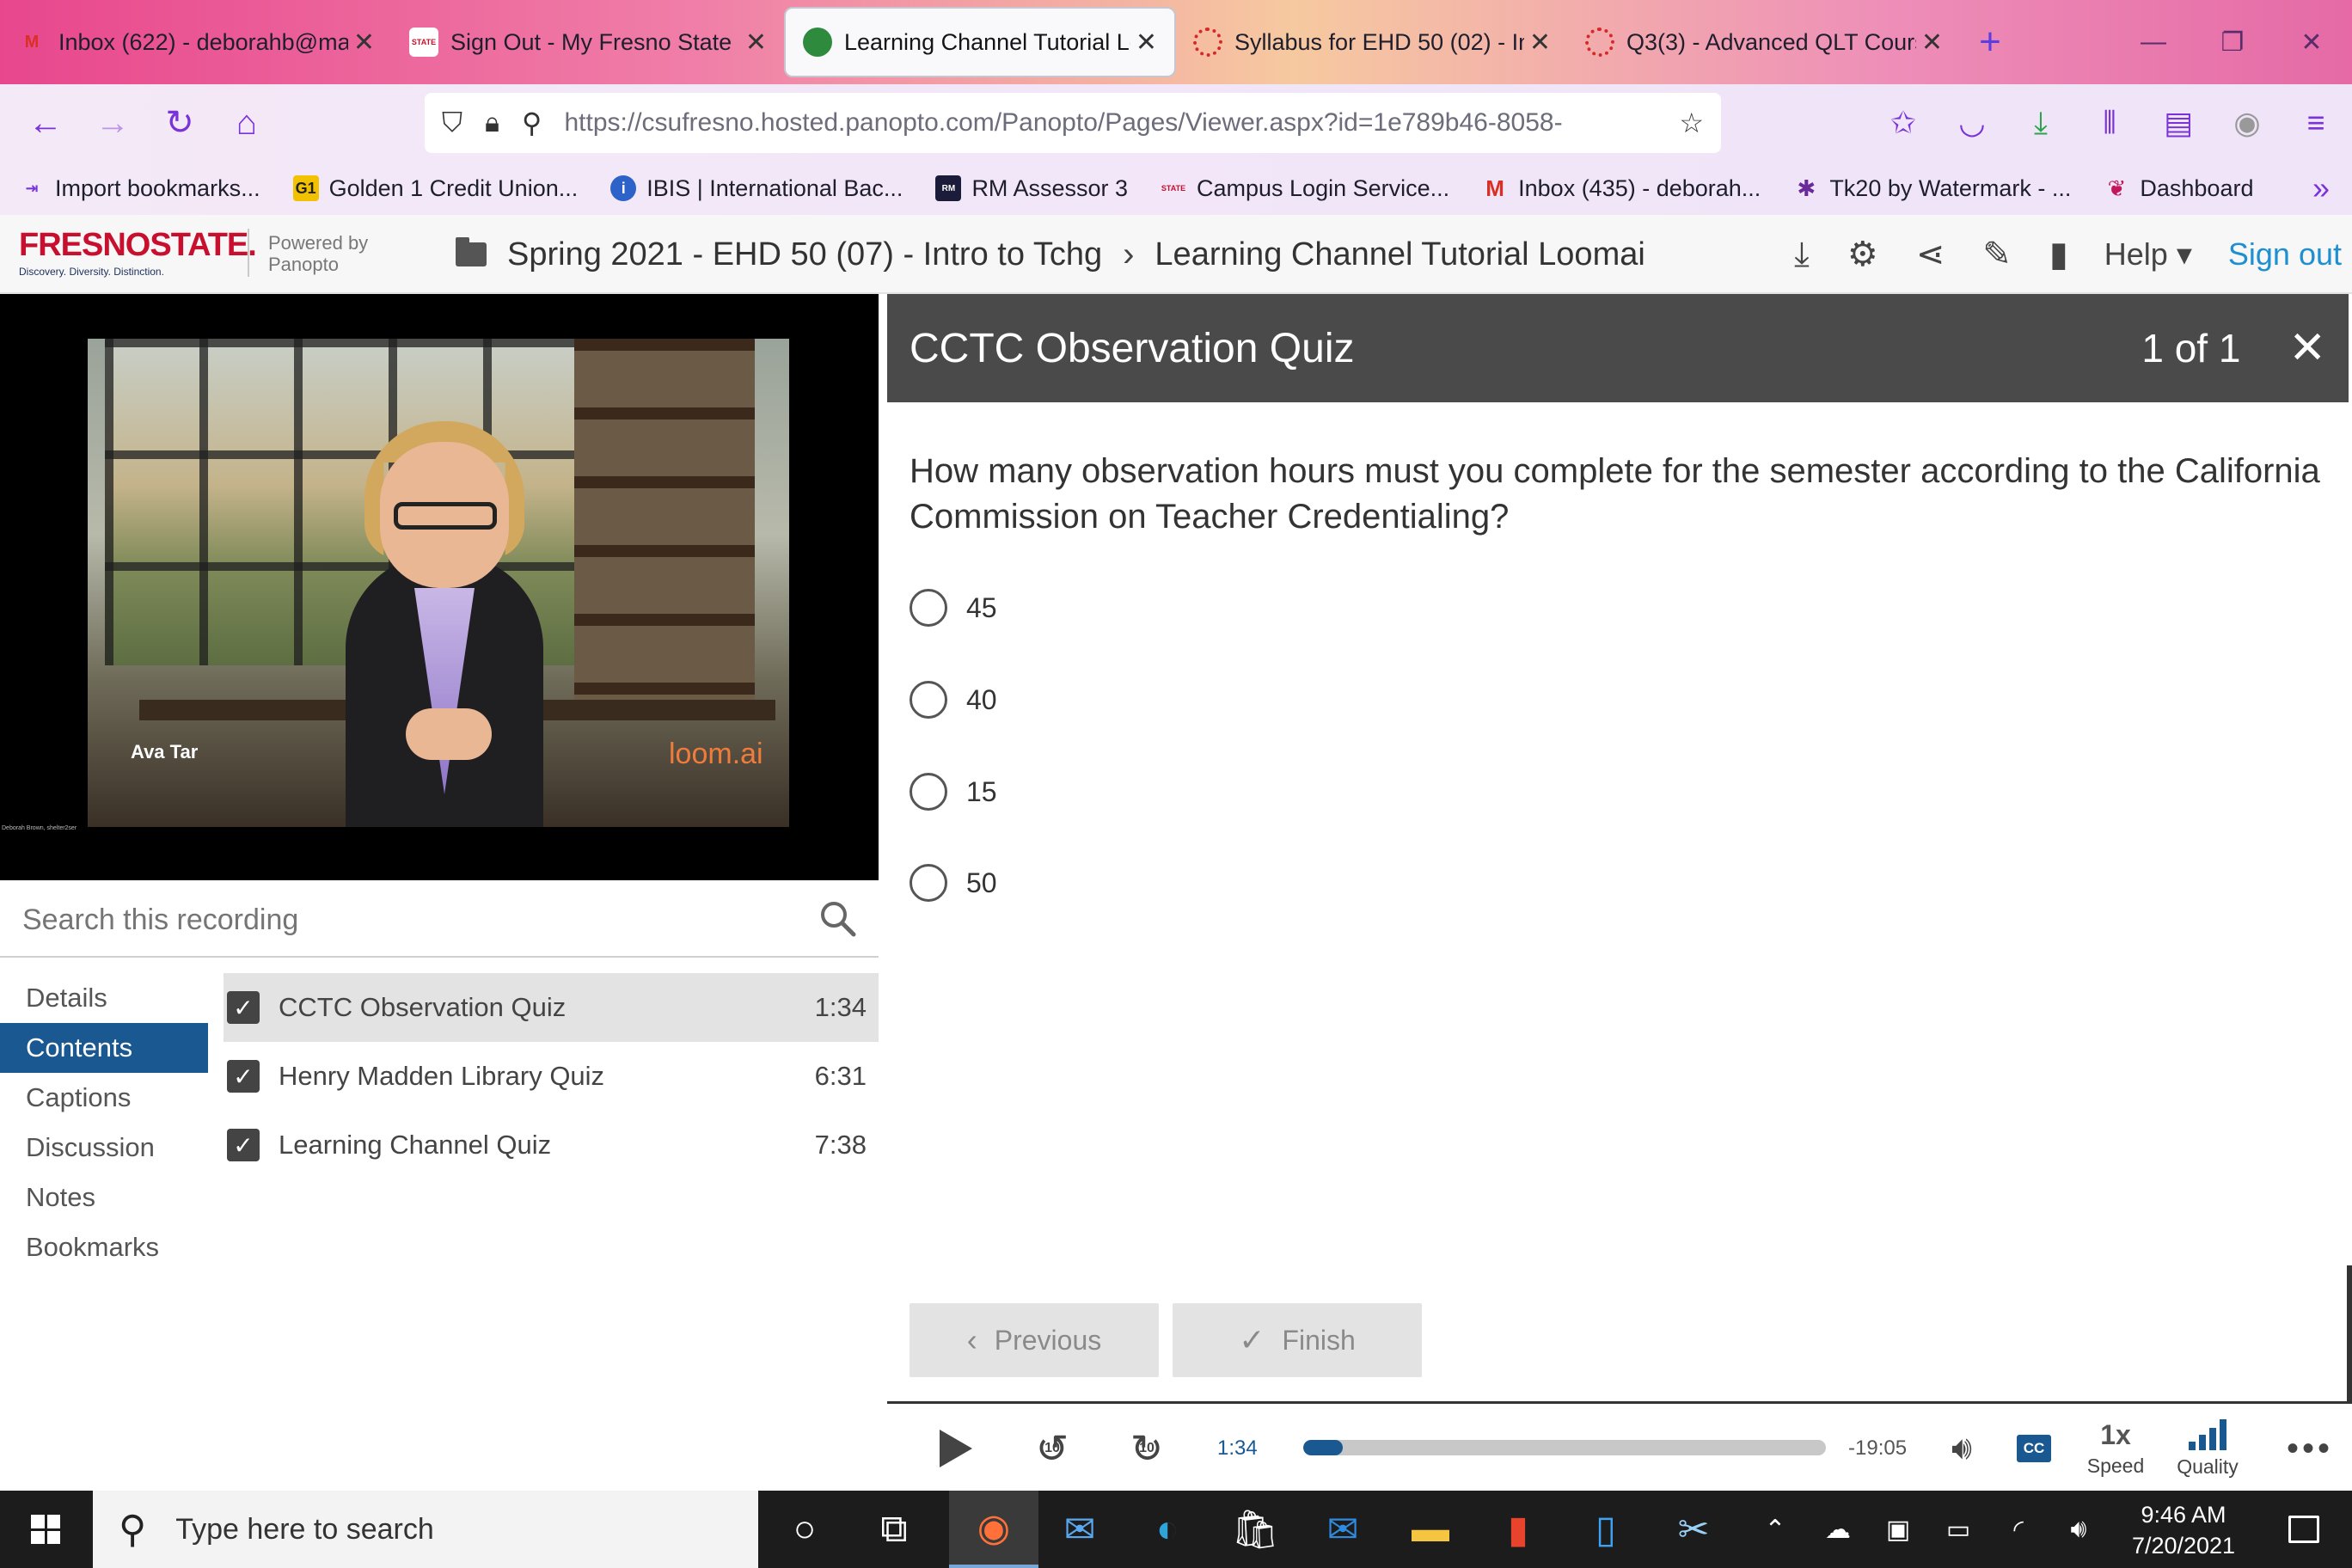 The width and height of the screenshot is (2352, 1568). What do you see at coordinates (2247, 123) in the screenshot?
I see `account-icon: ◉` at bounding box center [2247, 123].